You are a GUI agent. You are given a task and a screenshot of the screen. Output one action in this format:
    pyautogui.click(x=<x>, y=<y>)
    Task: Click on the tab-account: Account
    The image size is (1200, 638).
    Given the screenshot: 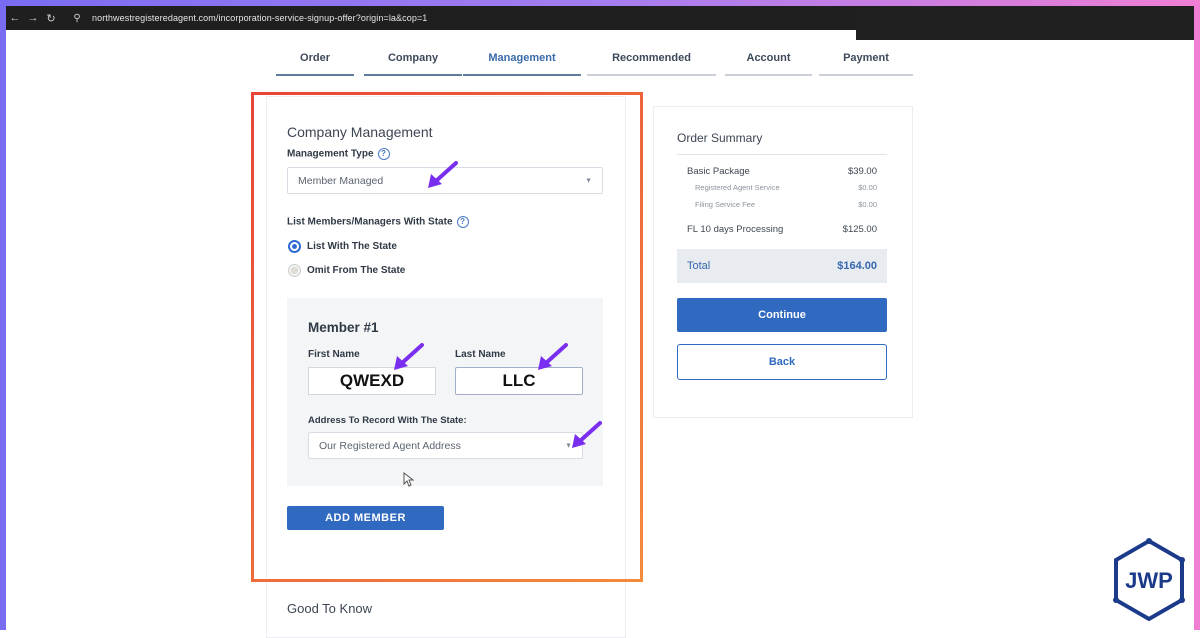 What is the action you would take?
    pyautogui.click(x=768, y=64)
    